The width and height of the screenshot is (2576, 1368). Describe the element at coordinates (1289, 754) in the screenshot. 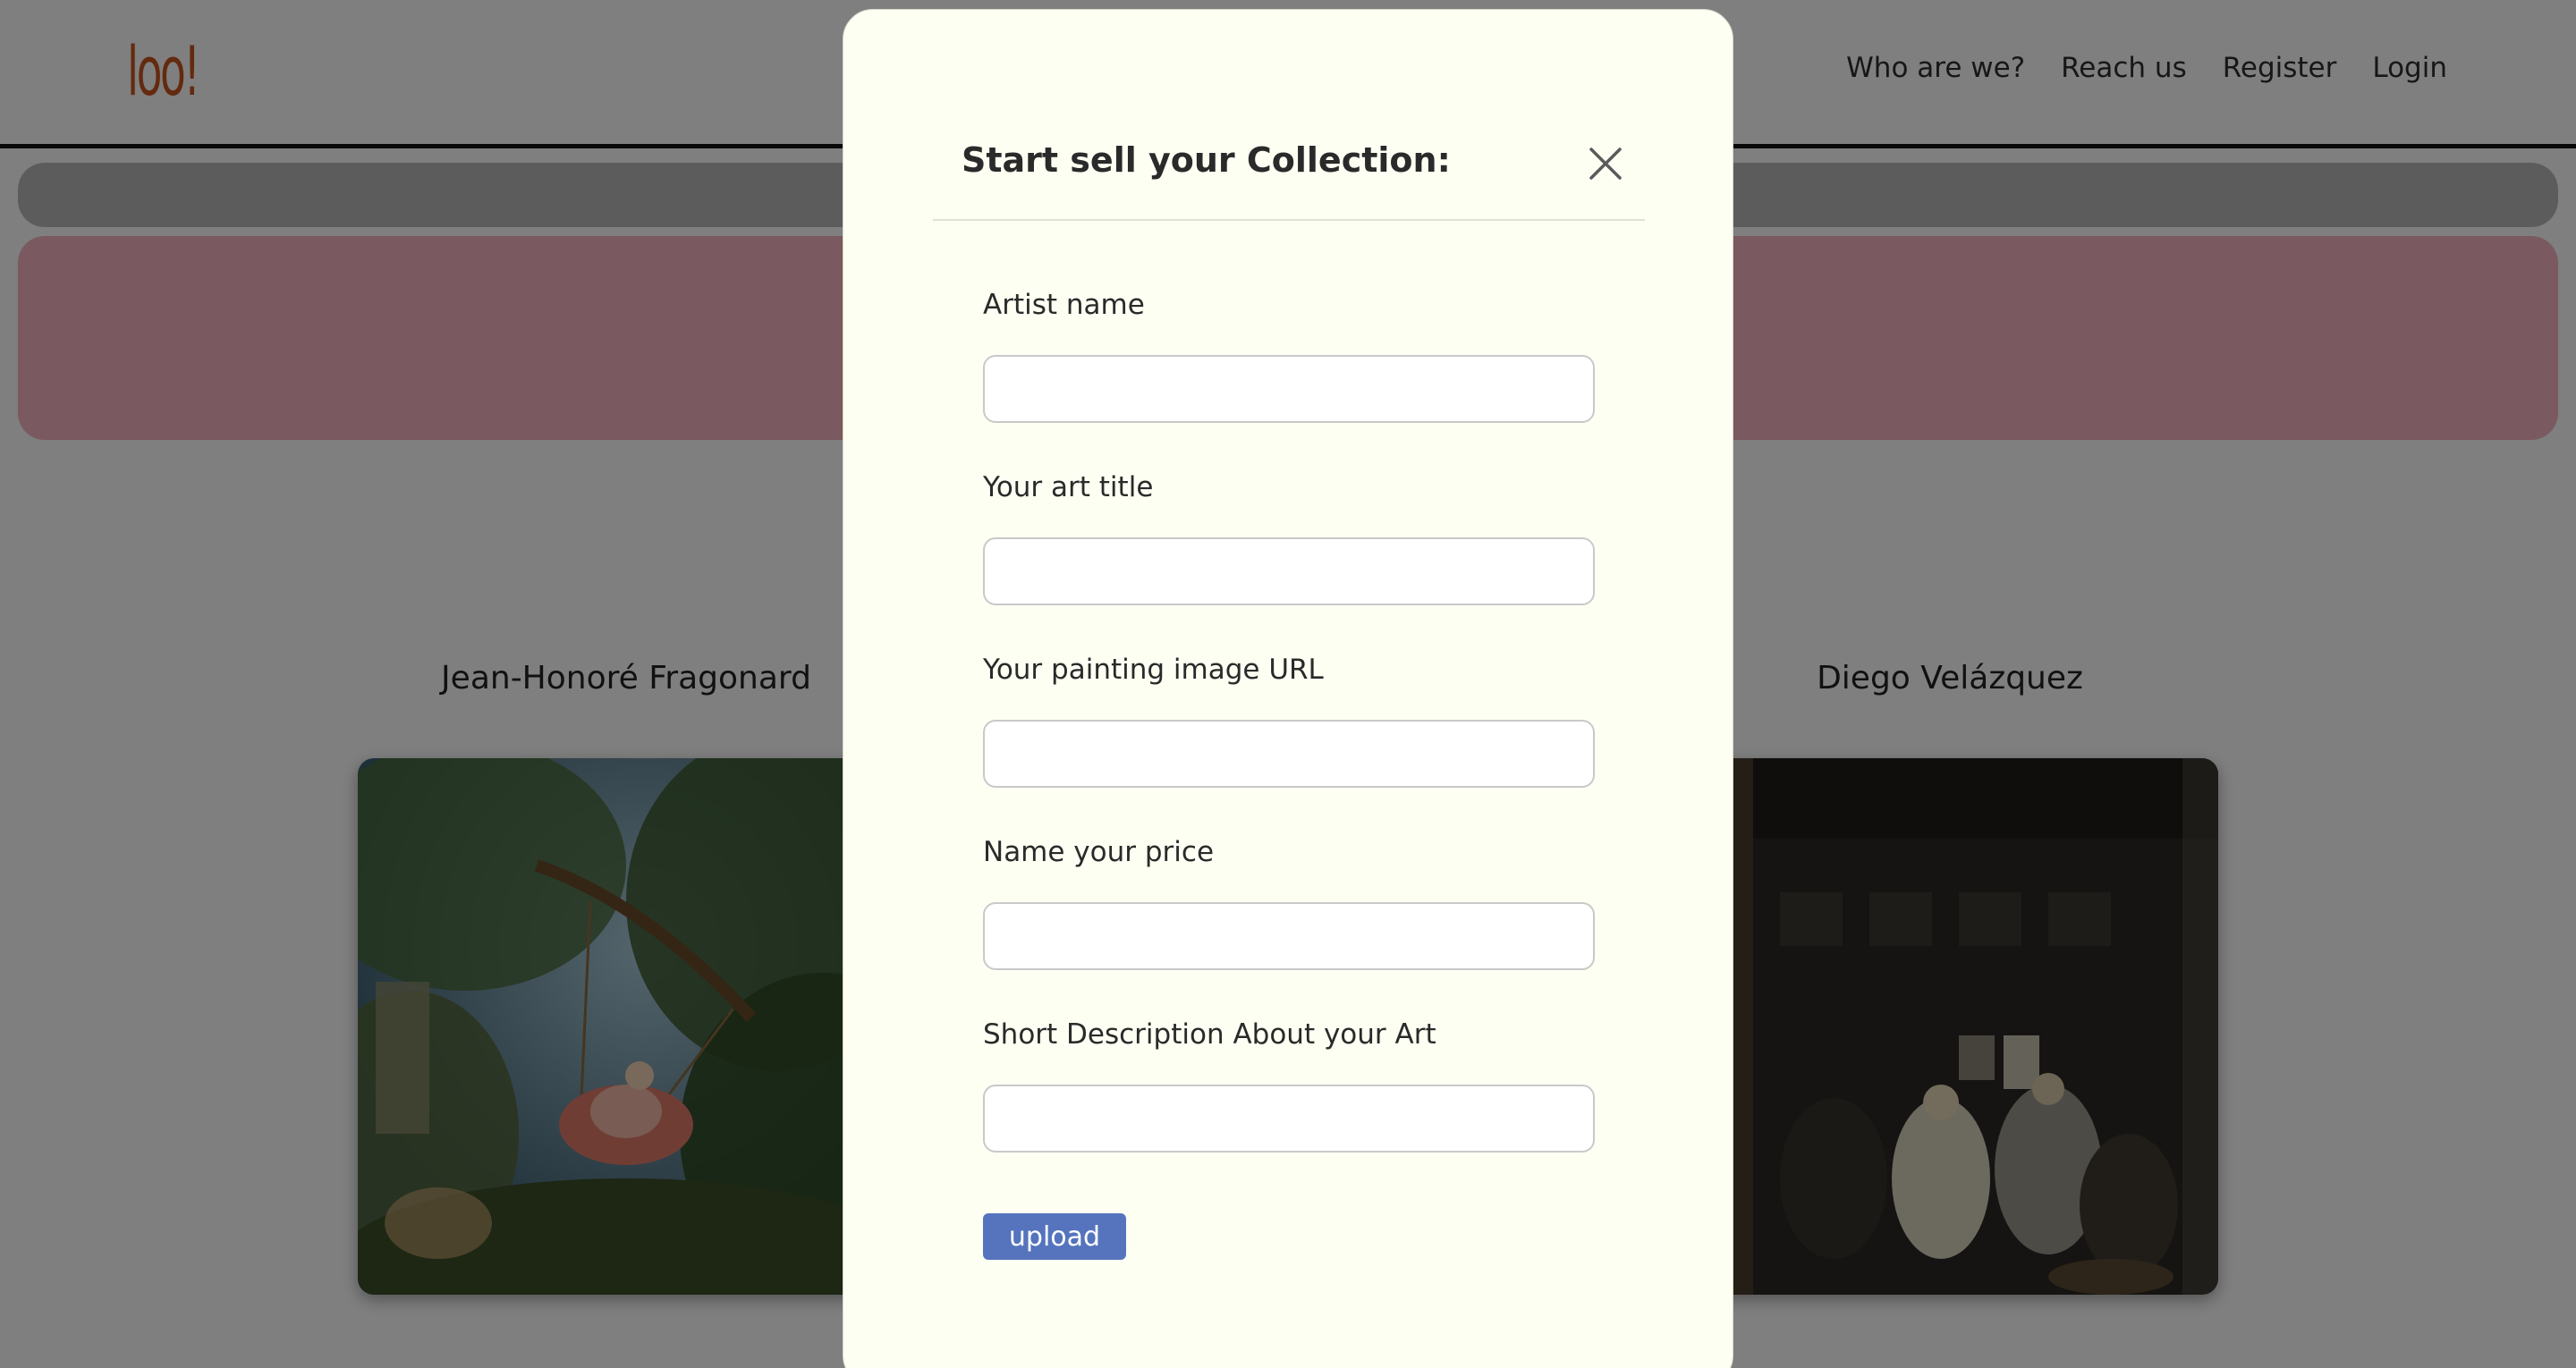

I see `painting-url-input` at that location.